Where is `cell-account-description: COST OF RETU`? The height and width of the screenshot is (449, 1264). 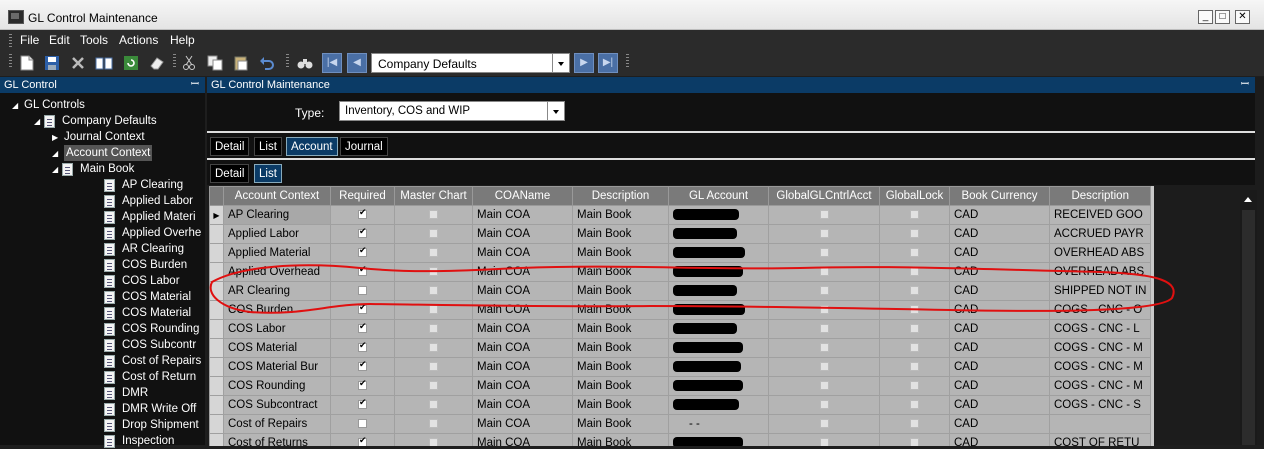
cell-account-description: COST OF RETU is located at coordinates (1100, 439).